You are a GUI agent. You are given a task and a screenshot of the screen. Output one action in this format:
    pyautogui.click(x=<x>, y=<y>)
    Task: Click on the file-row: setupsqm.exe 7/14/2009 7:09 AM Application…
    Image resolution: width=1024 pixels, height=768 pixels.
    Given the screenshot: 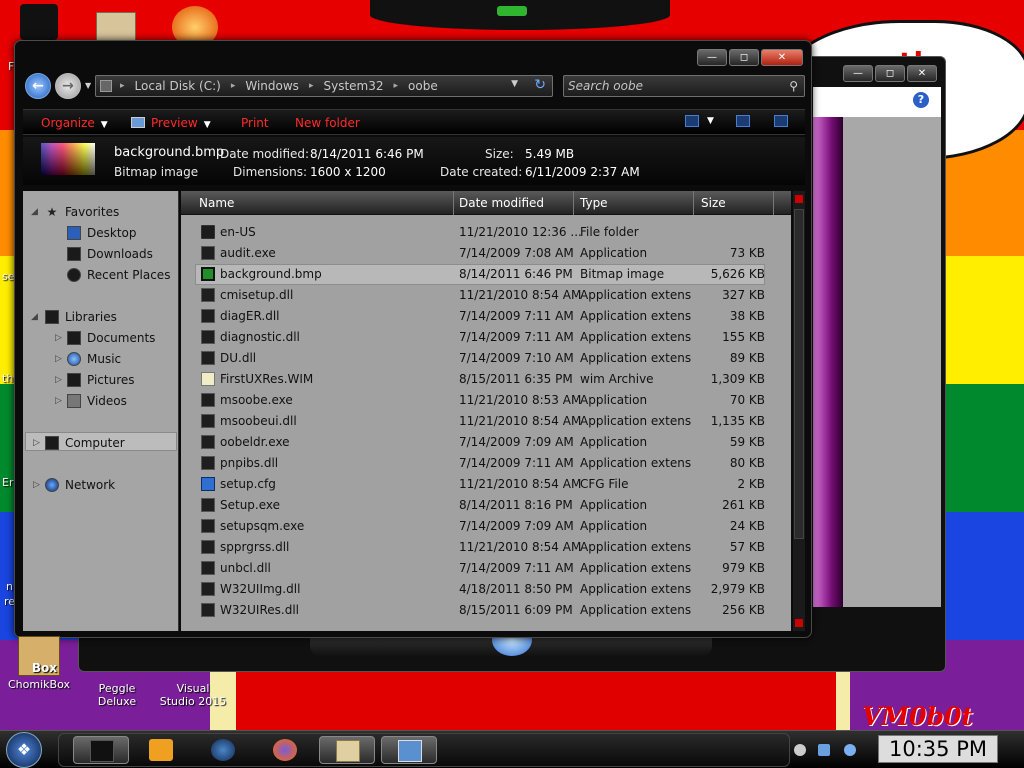 What is the action you would take?
    pyautogui.click(x=486, y=526)
    